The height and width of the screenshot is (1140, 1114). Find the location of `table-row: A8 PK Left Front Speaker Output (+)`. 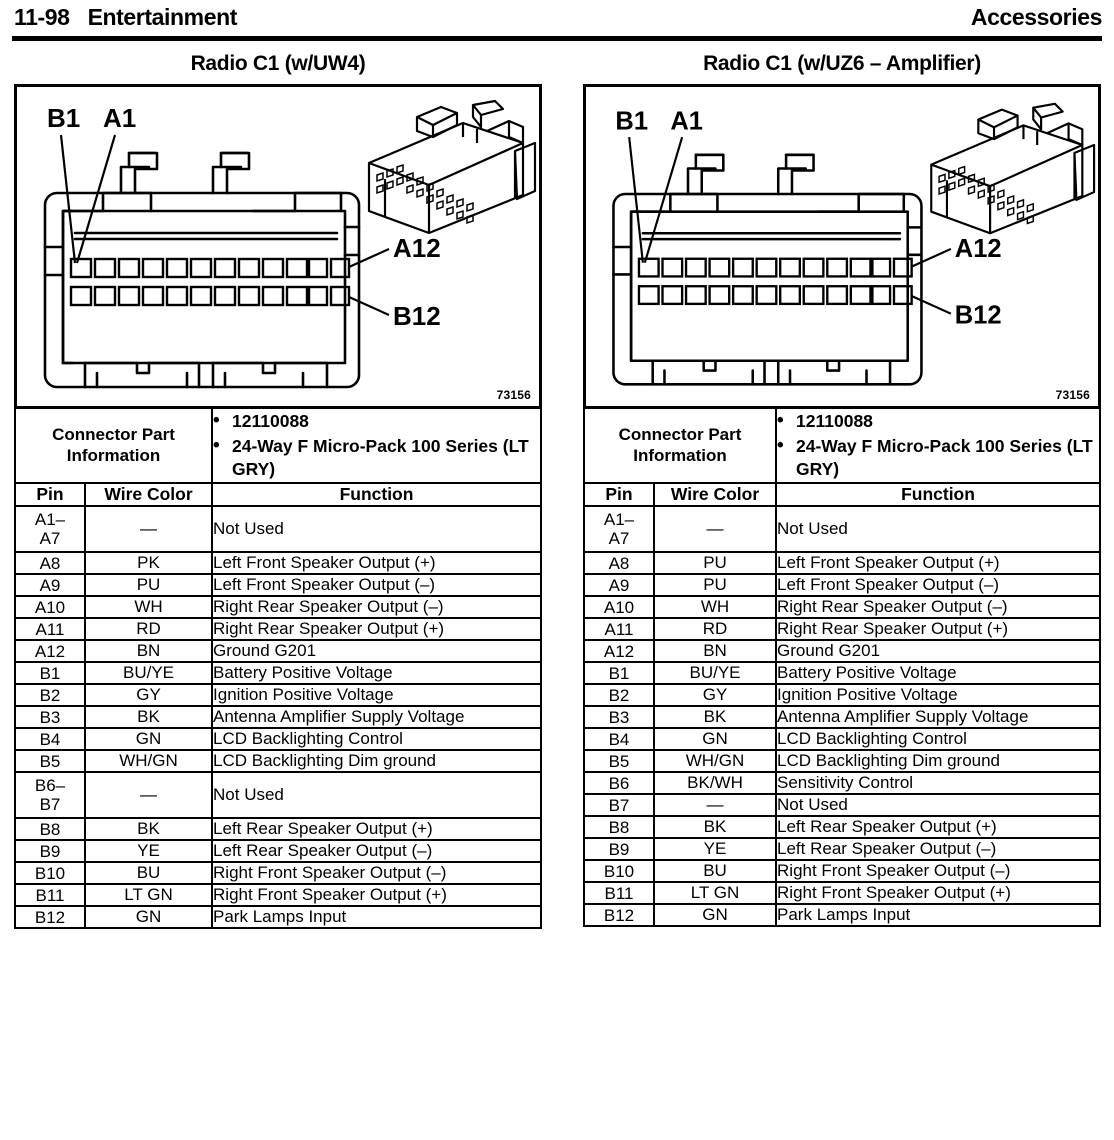

table-row: A8 PK Left Front Speaker Output (+) is located at coordinates (278, 563).